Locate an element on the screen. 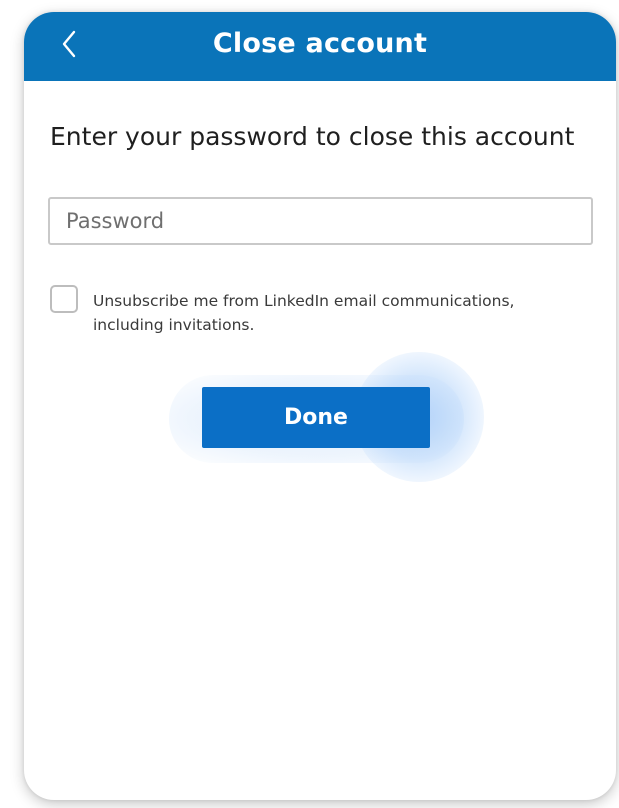 Image resolution: width=619 pixels, height=808 pixels. app-header: Close account is located at coordinates (320, 46).